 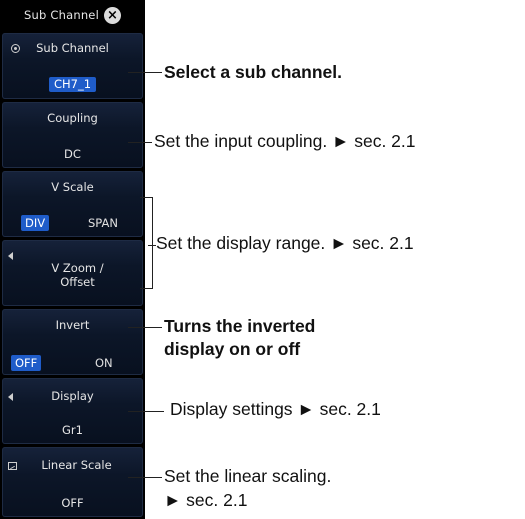 I want to click on linear-scale-value: OFF, so click(x=72, y=503).